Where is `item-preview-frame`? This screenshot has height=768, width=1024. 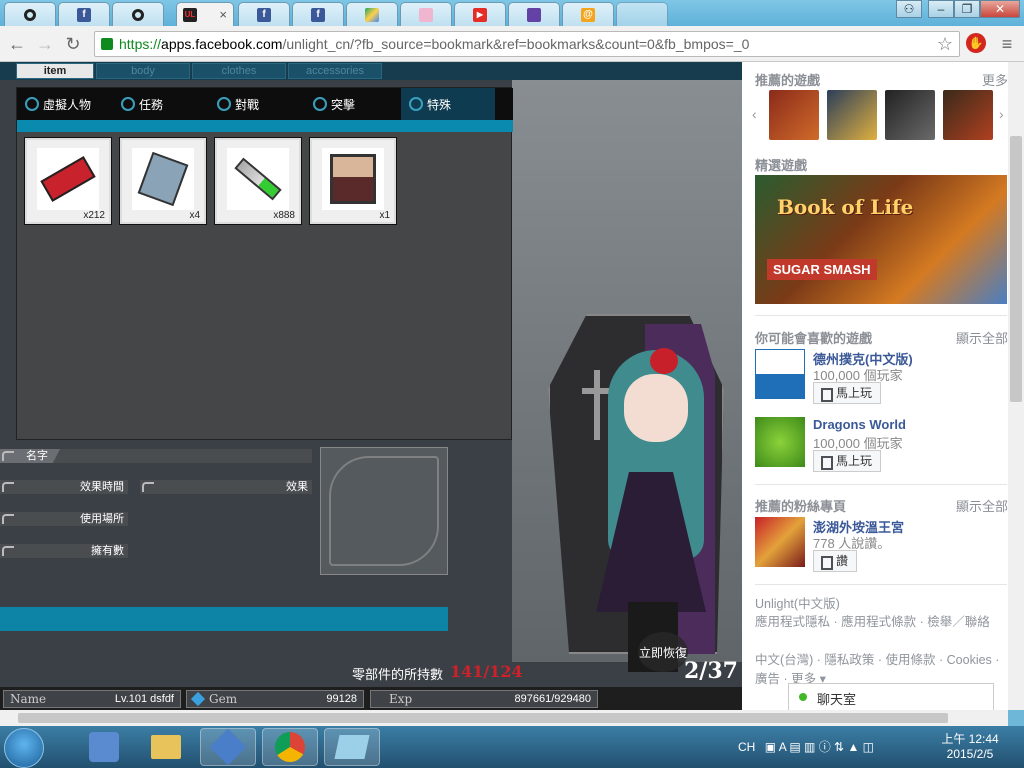 item-preview-frame is located at coordinates (384, 511).